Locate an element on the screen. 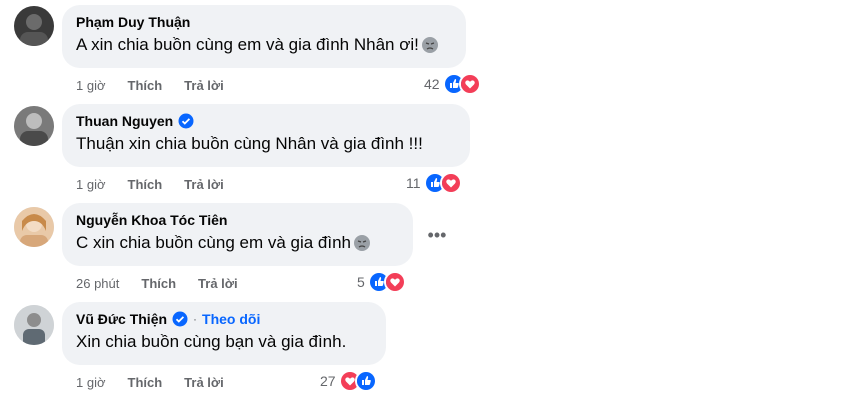 The width and height of the screenshot is (857, 398). comment-author: Nguyễn Khoa Tóc Tiên is located at coordinates (151, 220).